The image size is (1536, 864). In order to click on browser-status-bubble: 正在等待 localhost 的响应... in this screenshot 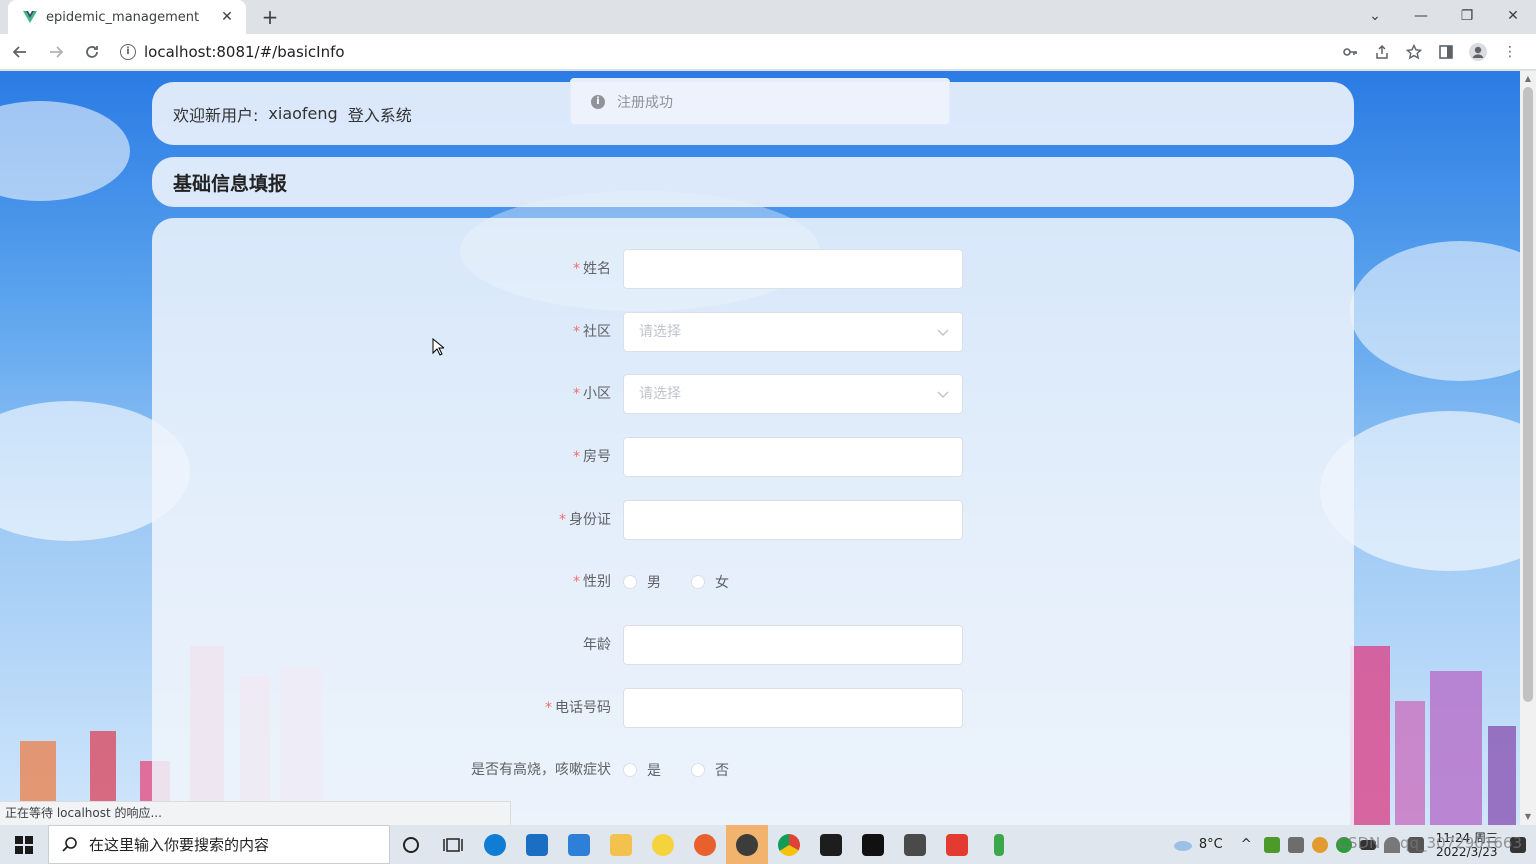, I will do `click(255, 813)`.